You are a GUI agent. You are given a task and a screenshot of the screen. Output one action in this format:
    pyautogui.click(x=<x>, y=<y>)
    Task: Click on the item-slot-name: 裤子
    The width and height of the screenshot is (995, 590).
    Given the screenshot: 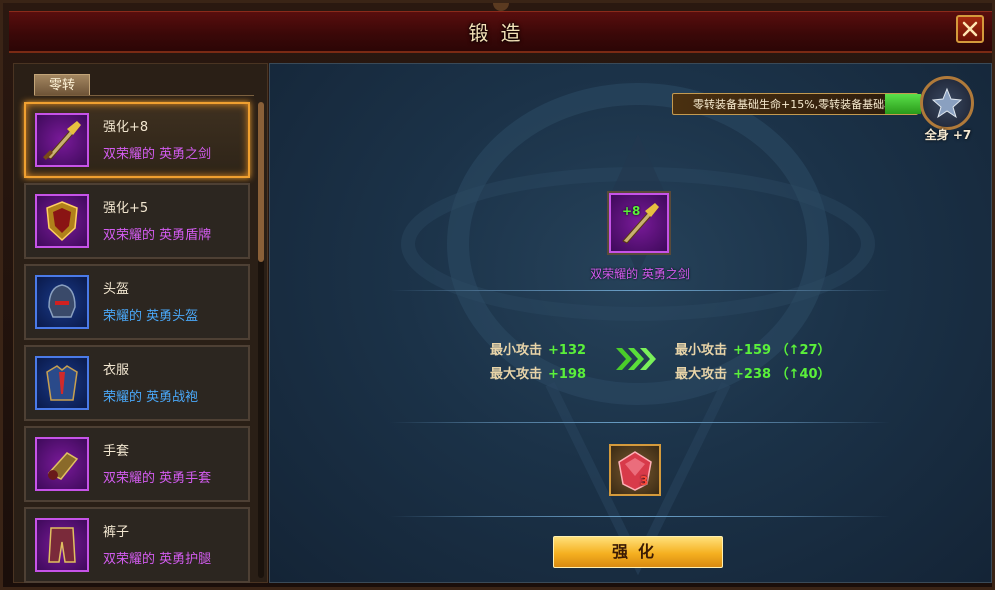 What is the action you would take?
    pyautogui.click(x=116, y=532)
    